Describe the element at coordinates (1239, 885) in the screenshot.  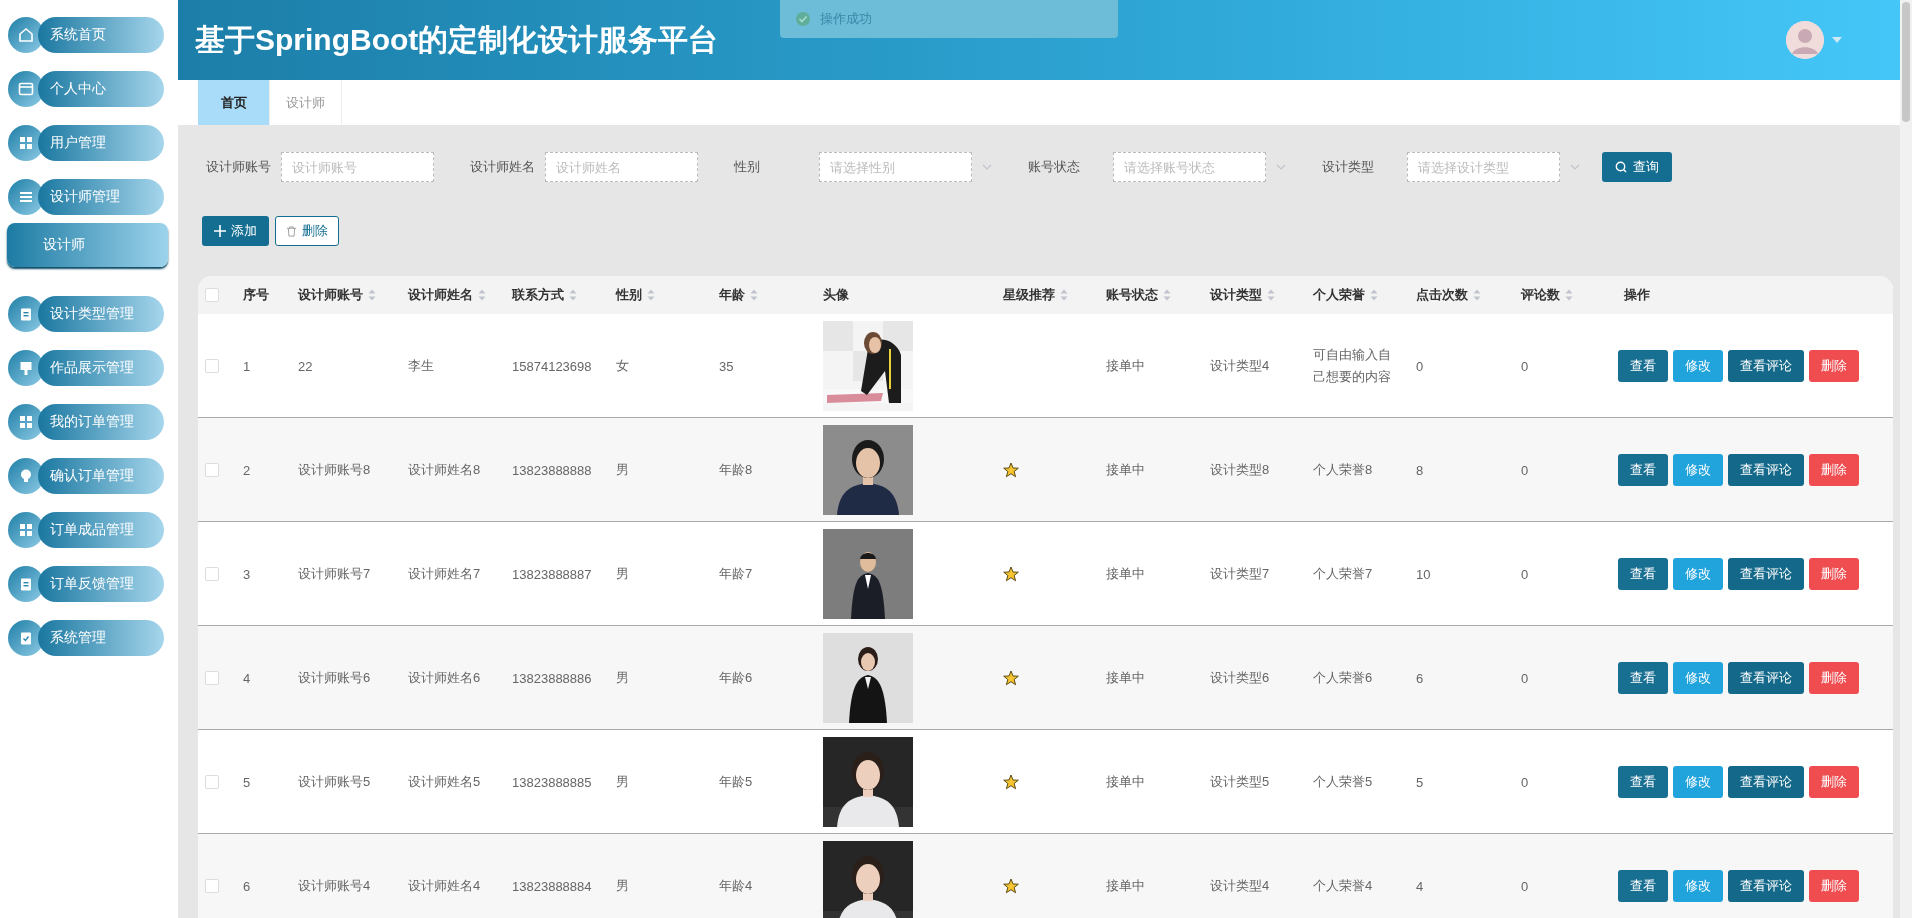
I see `table-cell-text: 设计类型4` at that location.